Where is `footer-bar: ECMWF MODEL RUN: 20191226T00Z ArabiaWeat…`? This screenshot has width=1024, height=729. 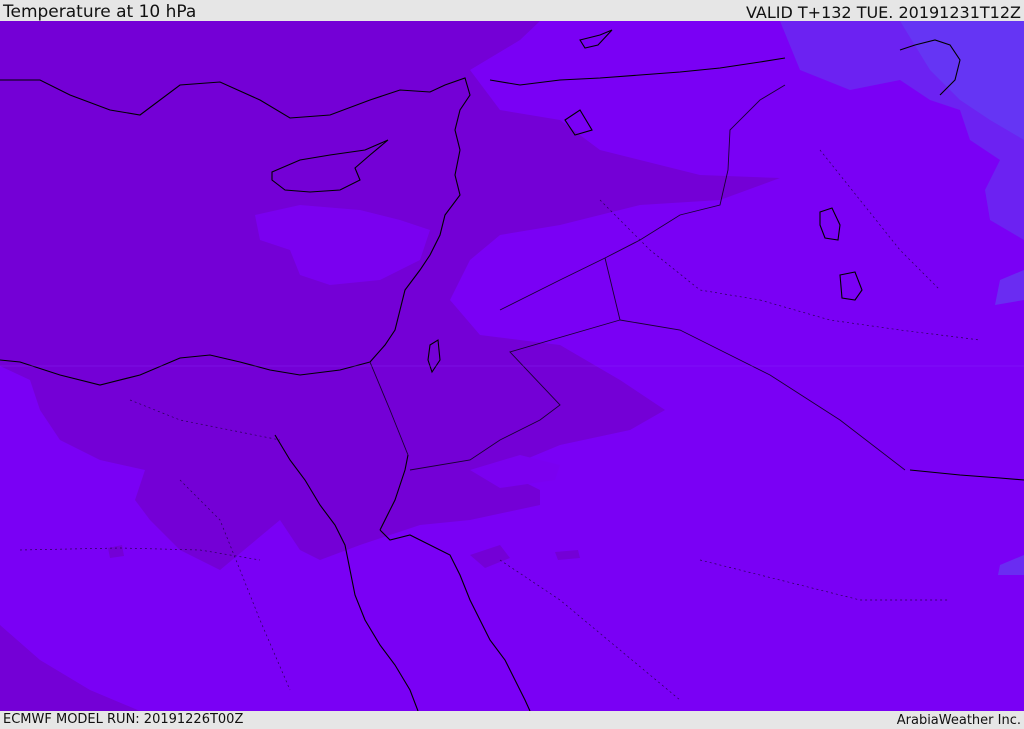
footer-bar: ECMWF MODEL RUN: 20191226T00Z ArabiaWeat… is located at coordinates (512, 720).